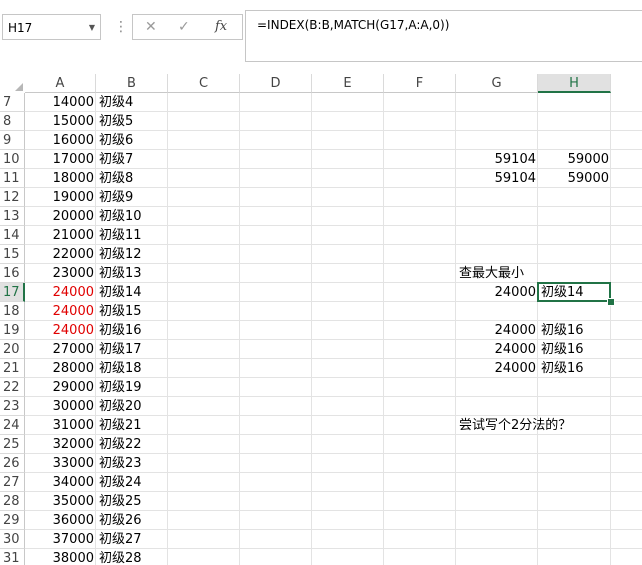  What do you see at coordinates (12, 368) in the screenshot?
I see `row-header-21: 21` at bounding box center [12, 368].